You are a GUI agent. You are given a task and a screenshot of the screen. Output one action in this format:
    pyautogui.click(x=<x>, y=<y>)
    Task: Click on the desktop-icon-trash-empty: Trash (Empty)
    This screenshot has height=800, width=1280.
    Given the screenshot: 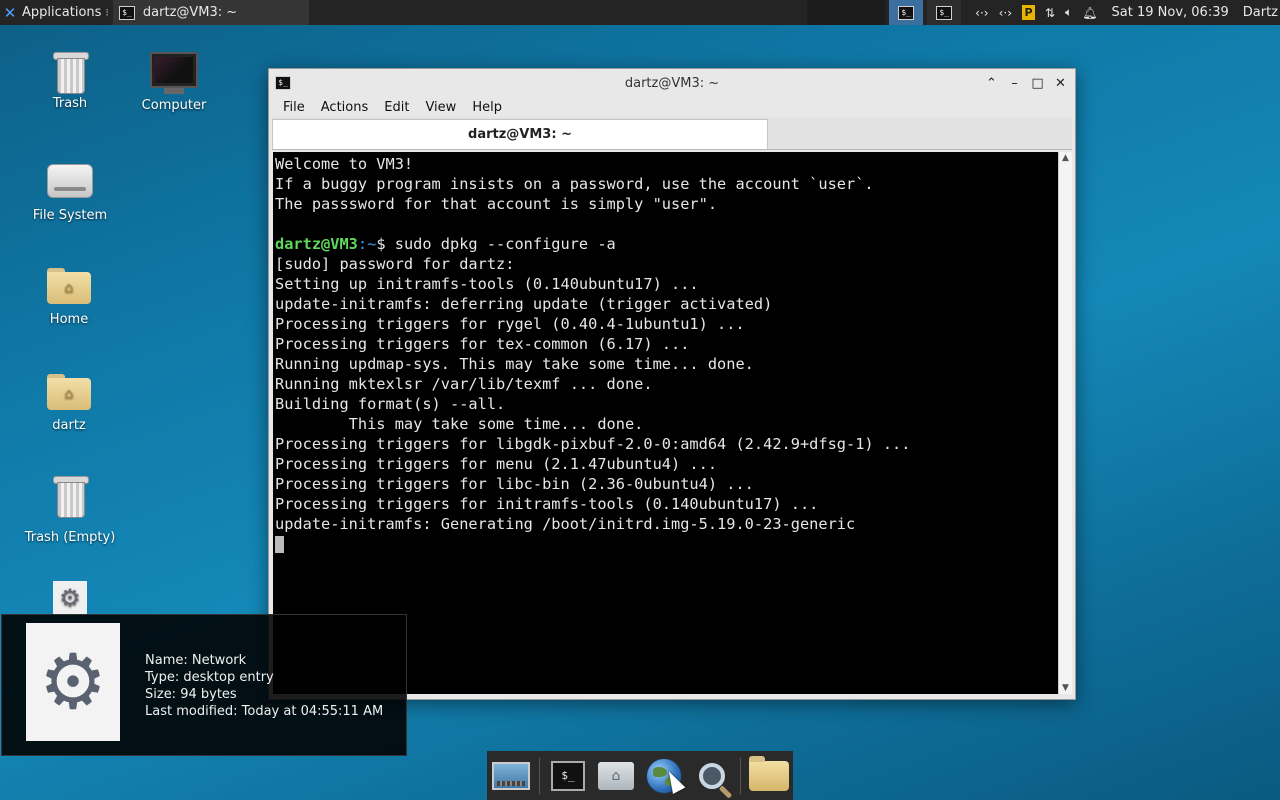 What is the action you would take?
    pyautogui.click(x=70, y=510)
    